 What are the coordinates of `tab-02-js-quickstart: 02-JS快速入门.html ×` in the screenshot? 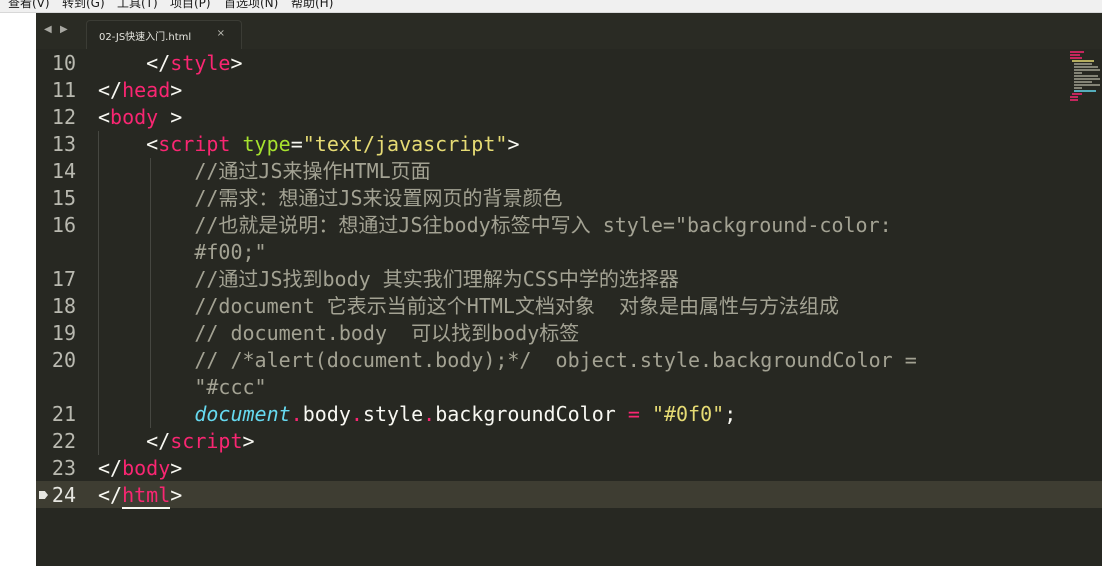 It's located at (164, 34).